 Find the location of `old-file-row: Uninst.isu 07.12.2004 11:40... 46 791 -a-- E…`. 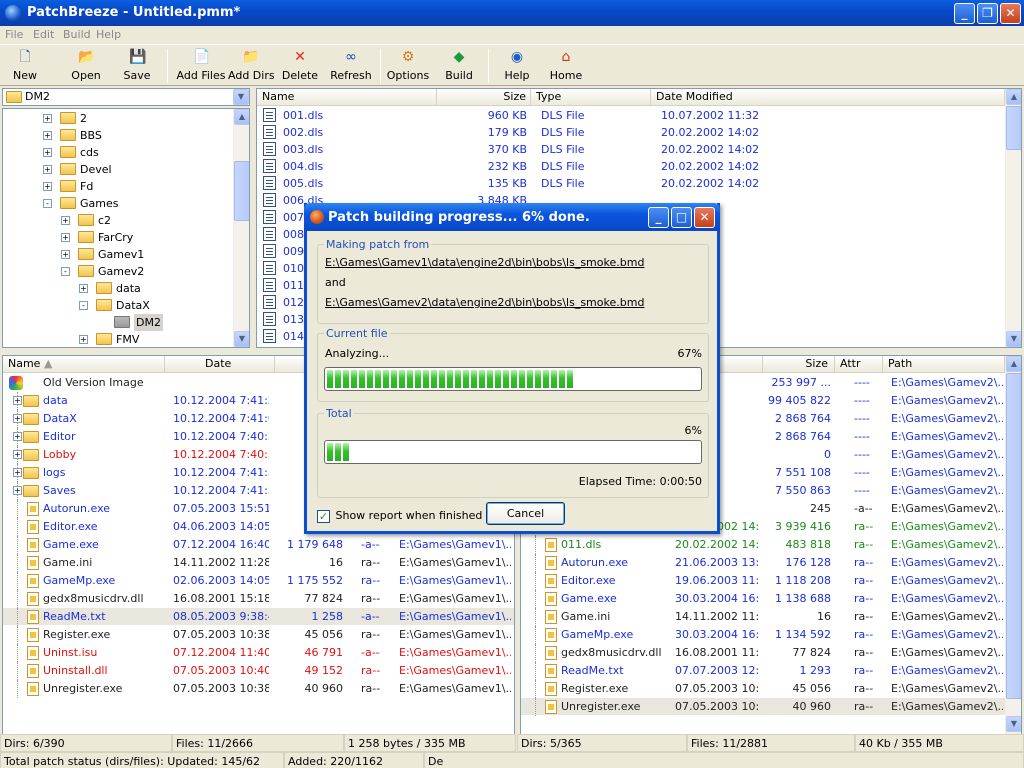

old-file-row: Uninst.isu 07.12.2004 11:40... 46 791 -a-- E… is located at coordinates (258, 653).